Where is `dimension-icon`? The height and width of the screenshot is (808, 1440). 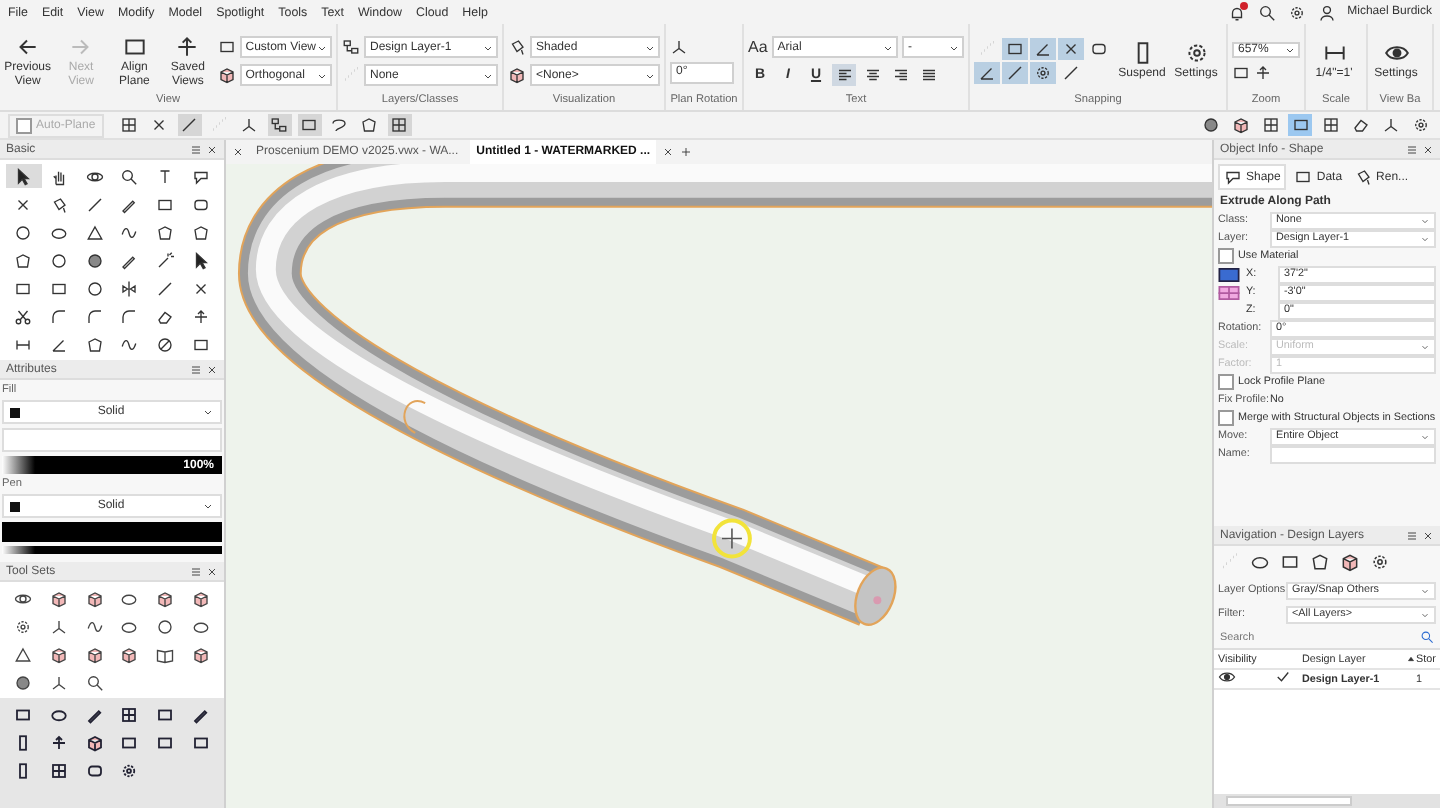 dimension-icon is located at coordinates (23, 344).